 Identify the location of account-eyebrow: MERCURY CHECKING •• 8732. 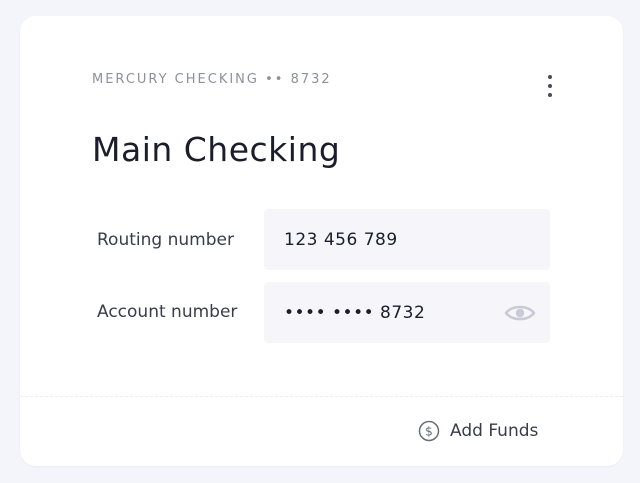
(212, 79).